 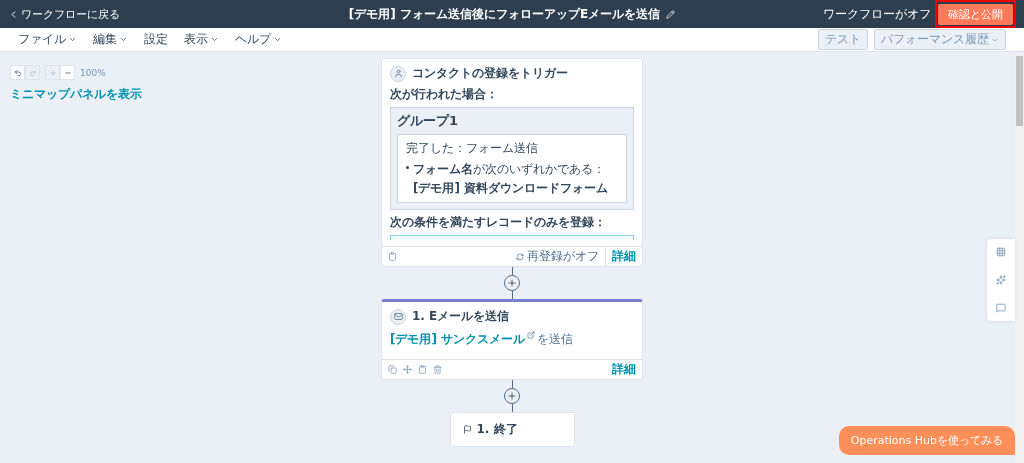 I want to click on group-title: グループ1, so click(x=428, y=121).